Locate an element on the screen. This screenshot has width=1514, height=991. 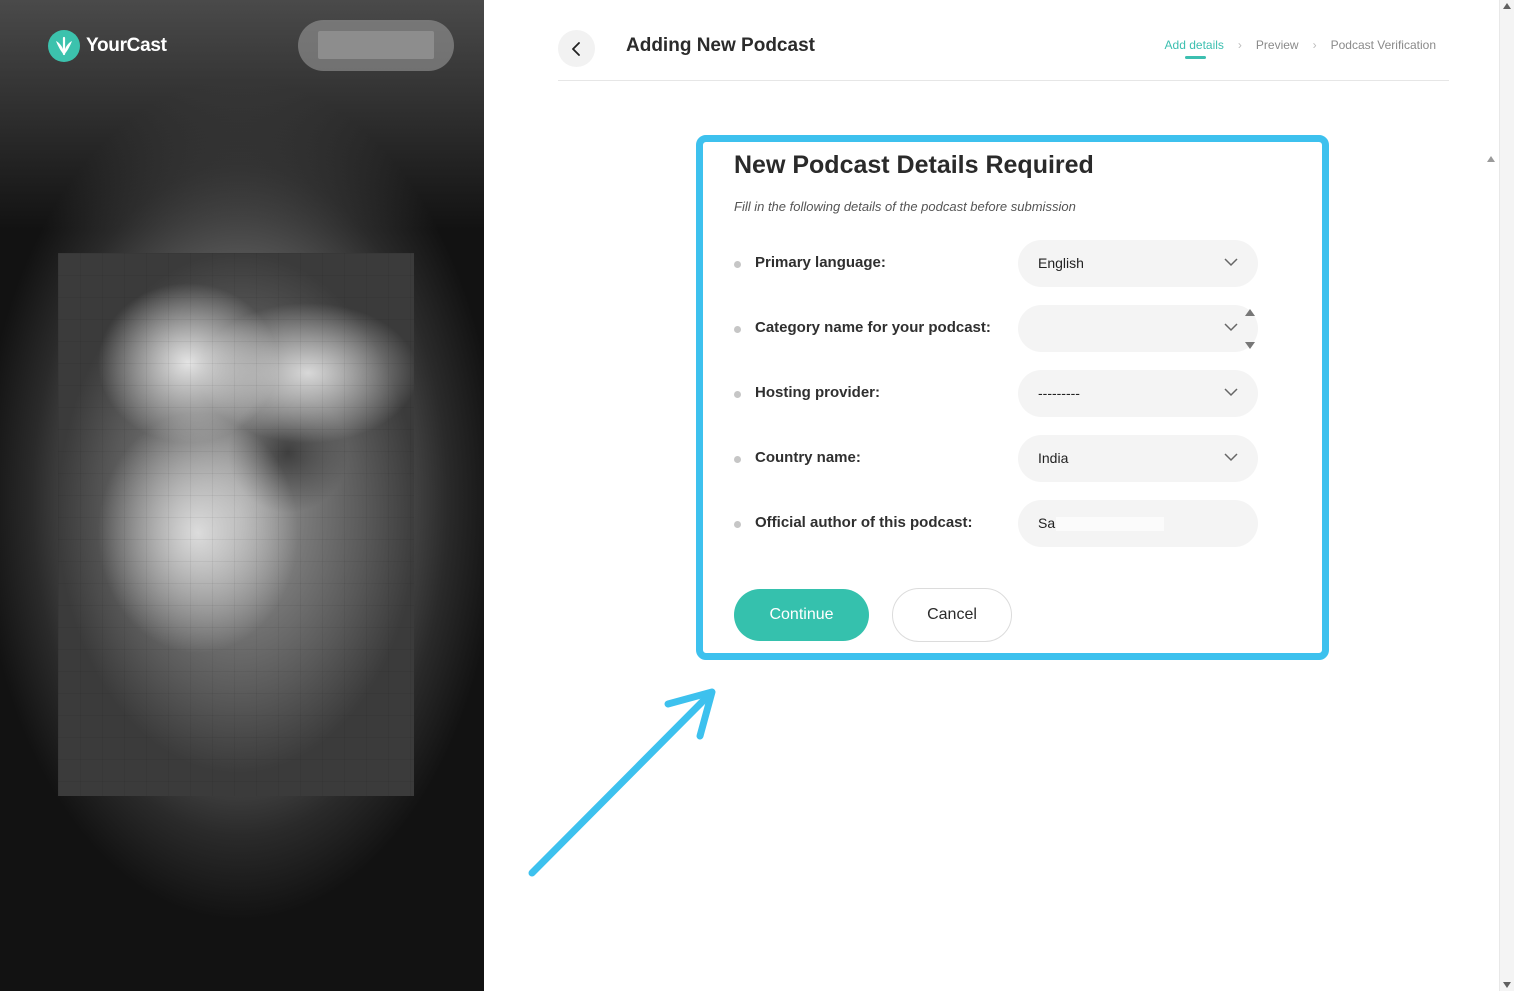
brand-name: YourCast is located at coordinates (126, 45).